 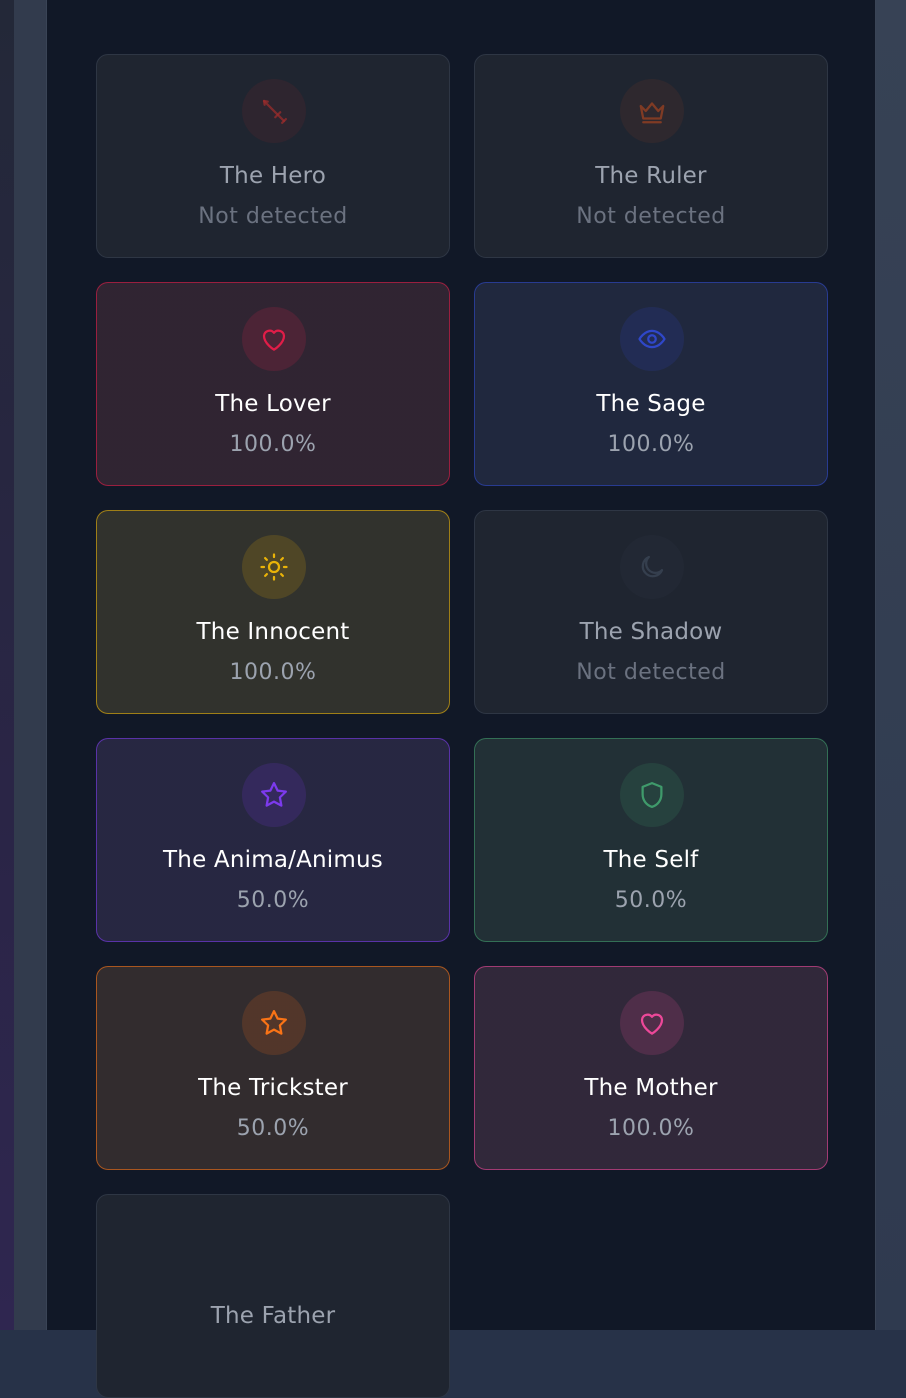 What do you see at coordinates (273, 860) in the screenshot?
I see `archetype-name: The Anima/Animus` at bounding box center [273, 860].